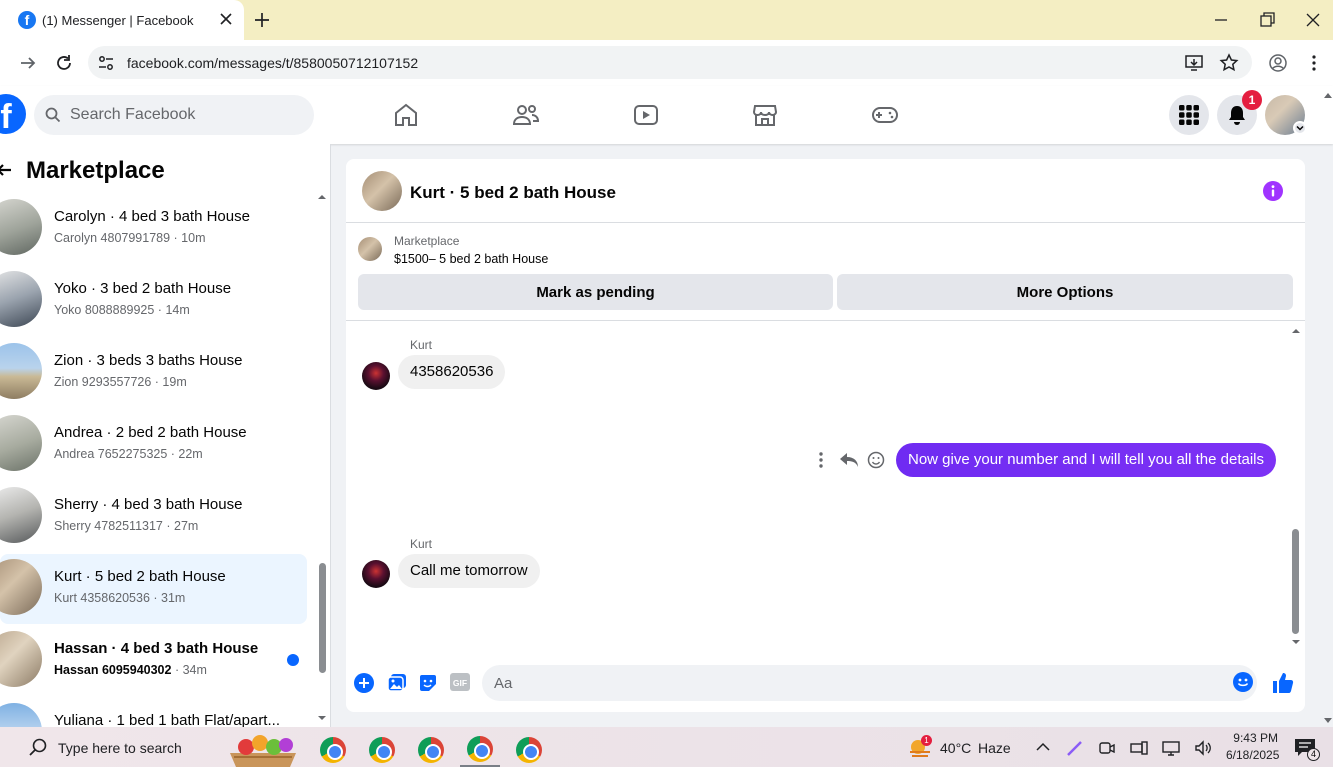 Image resolution: width=1333 pixels, height=767 pixels. Describe the element at coordinates (262, 20) in the screenshot. I see `new-tab-icon` at that location.